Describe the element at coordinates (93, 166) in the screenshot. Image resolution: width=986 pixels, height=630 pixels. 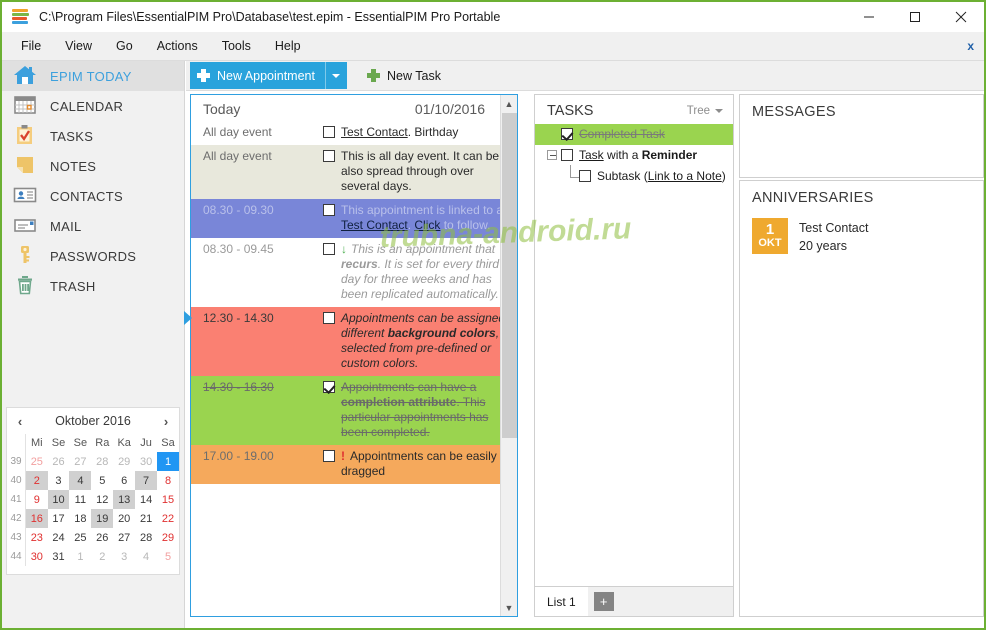
I see `sidebar-item-notes: NOTES` at that location.